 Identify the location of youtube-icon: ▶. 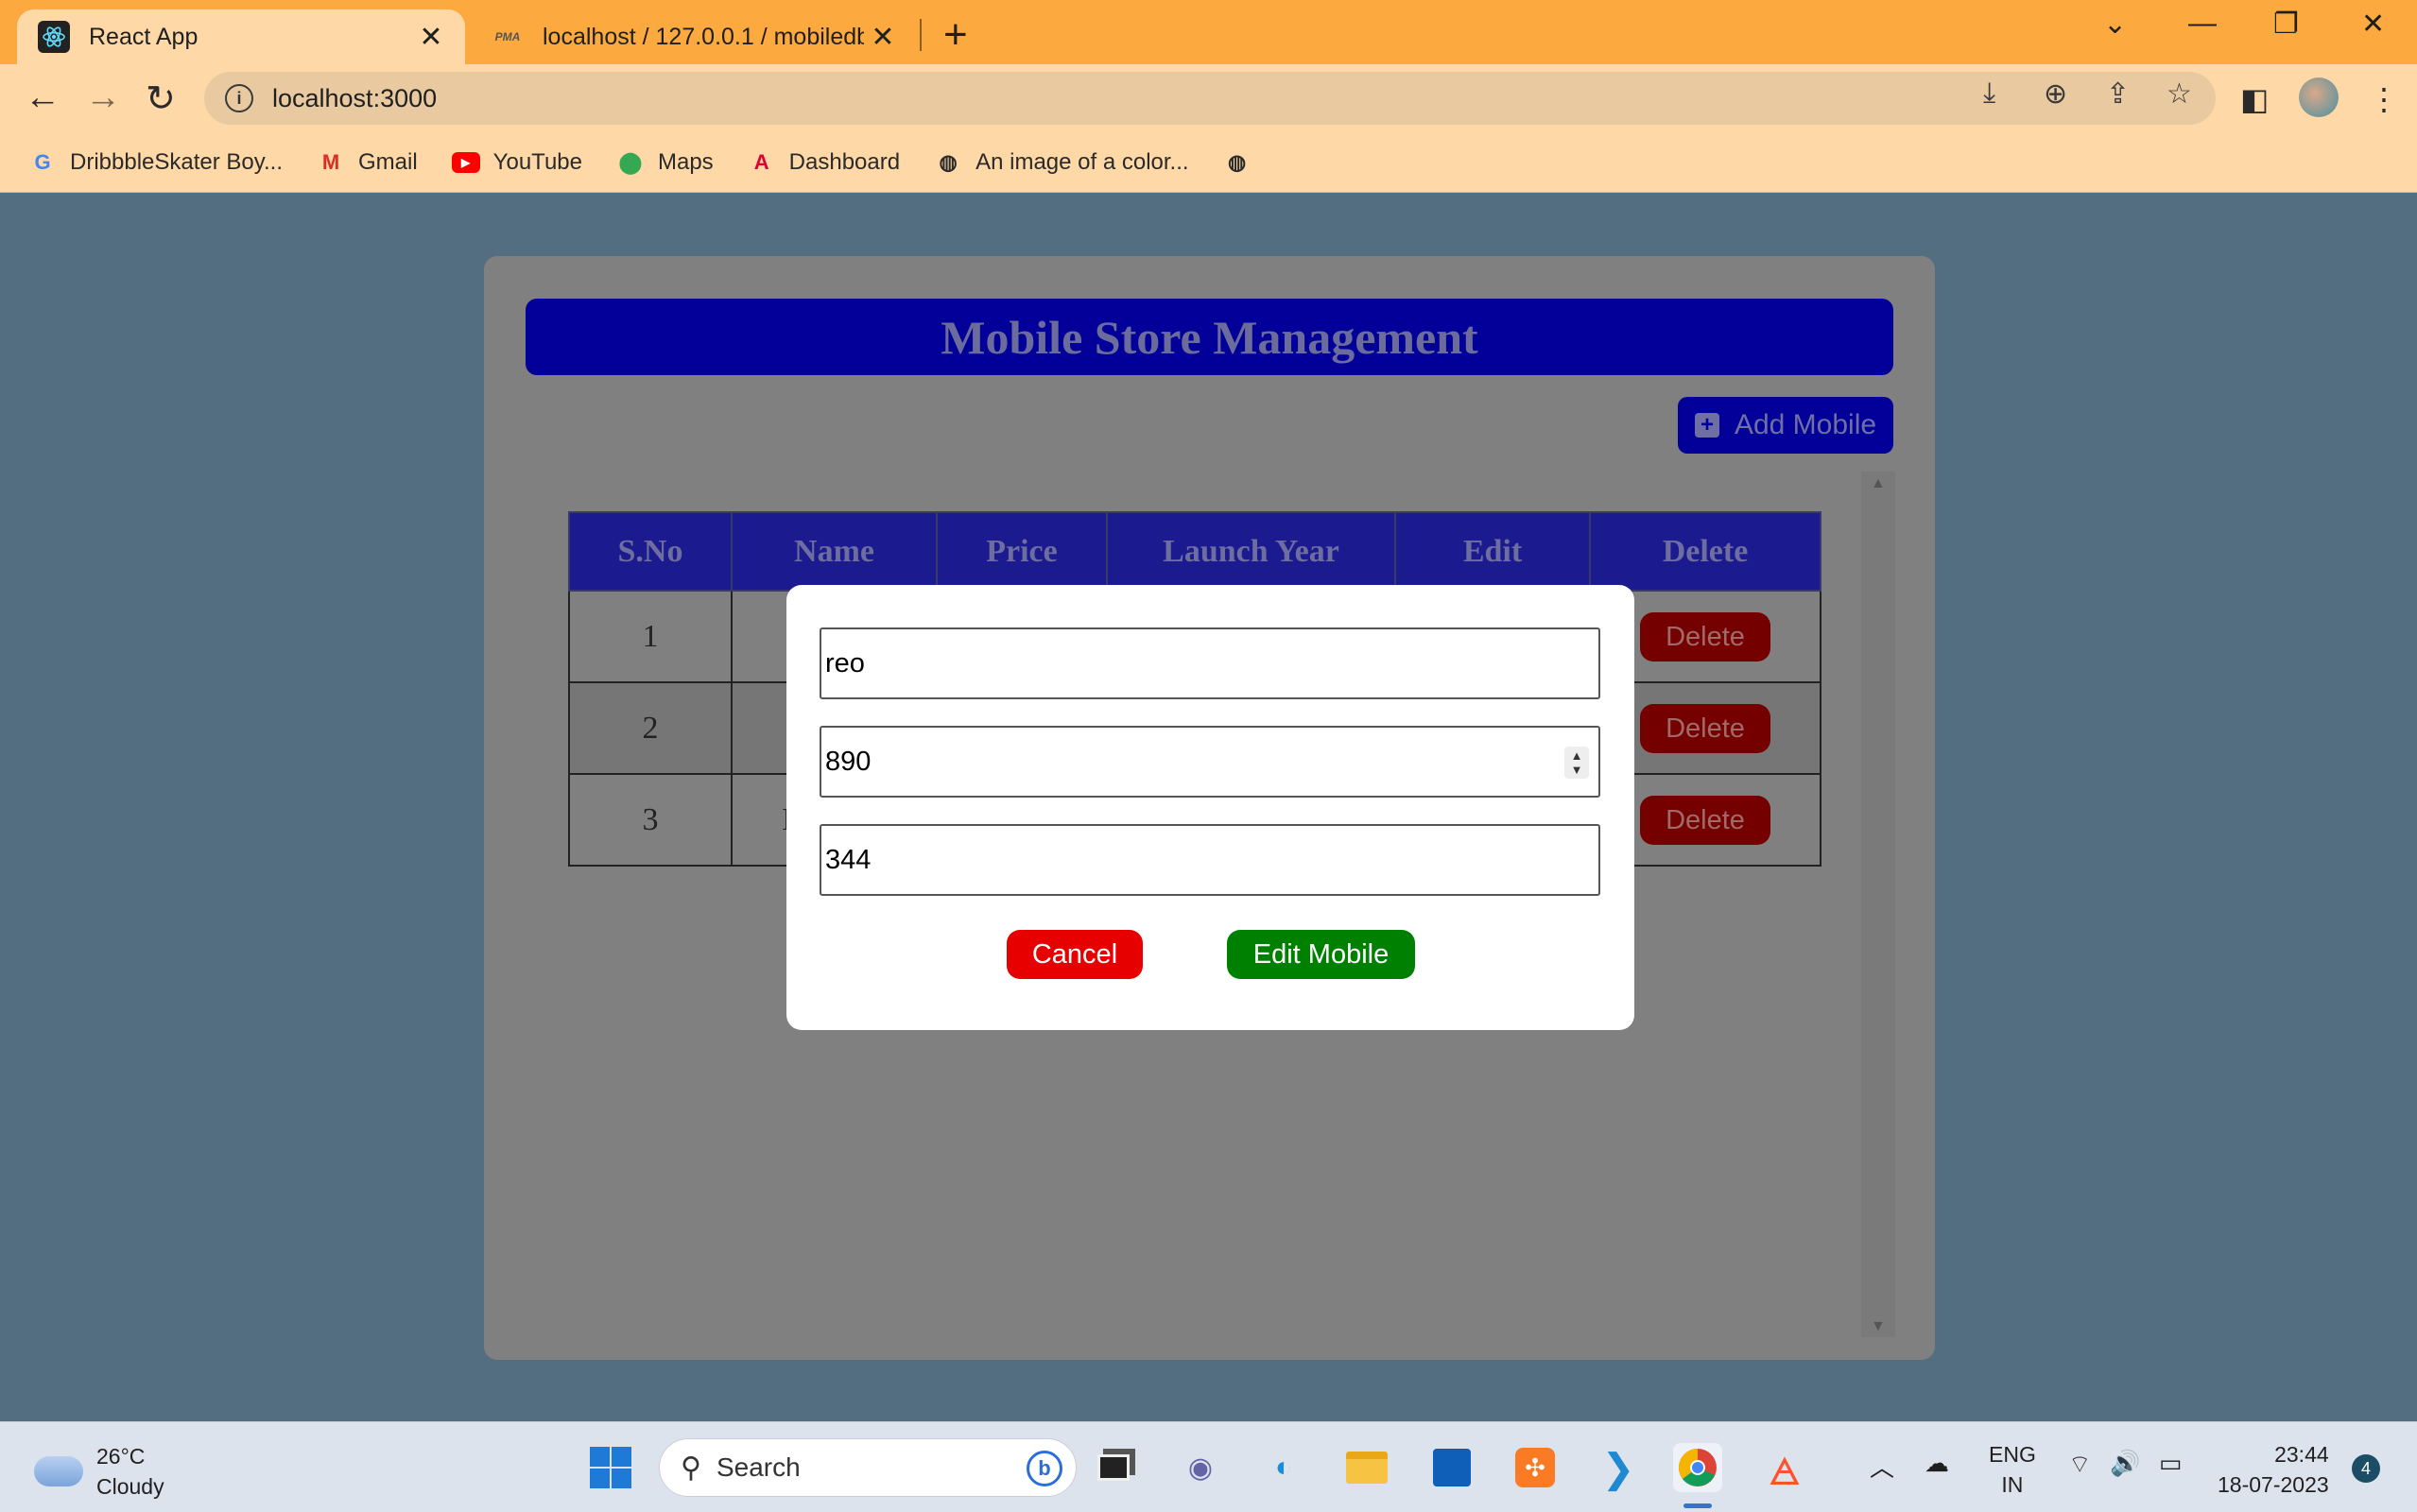
(465, 162).